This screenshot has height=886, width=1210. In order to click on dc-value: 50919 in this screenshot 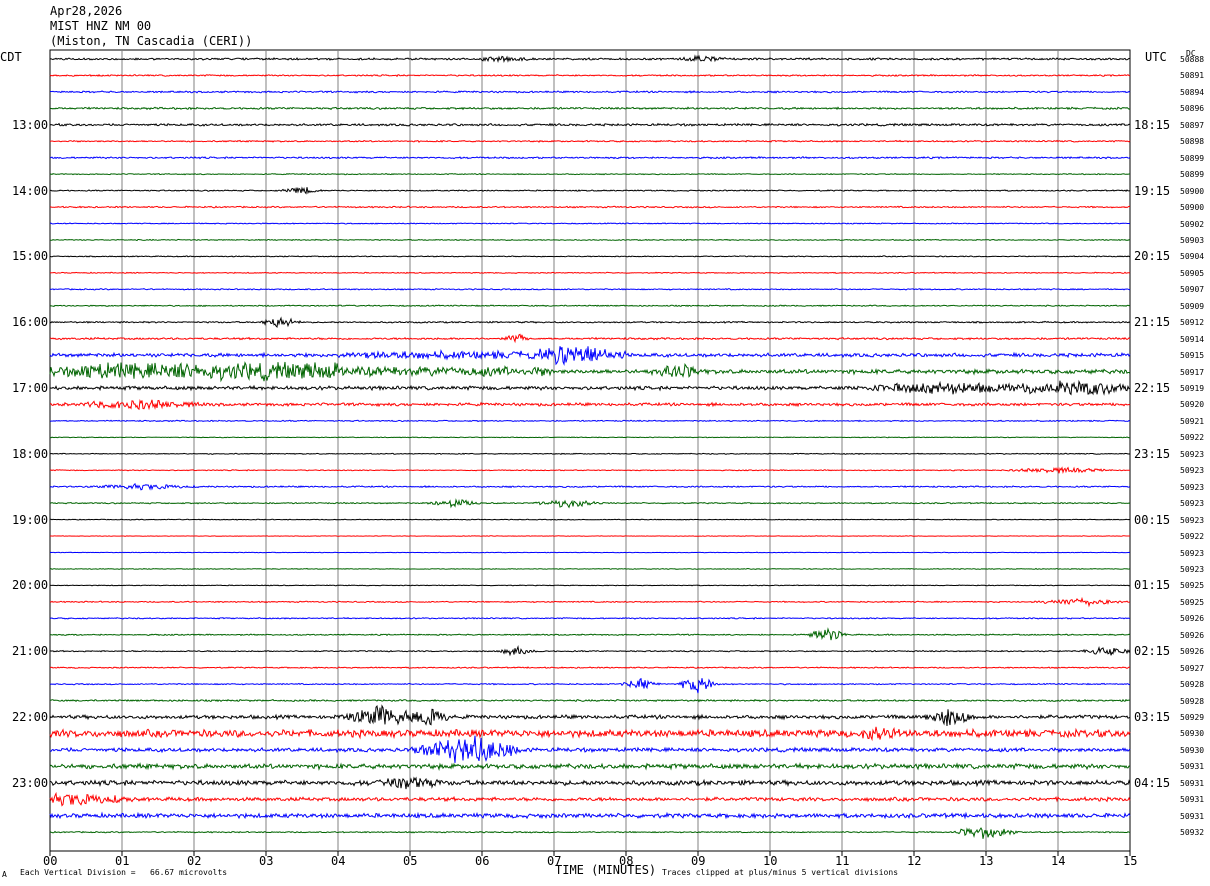, I will do `click(1192, 388)`.